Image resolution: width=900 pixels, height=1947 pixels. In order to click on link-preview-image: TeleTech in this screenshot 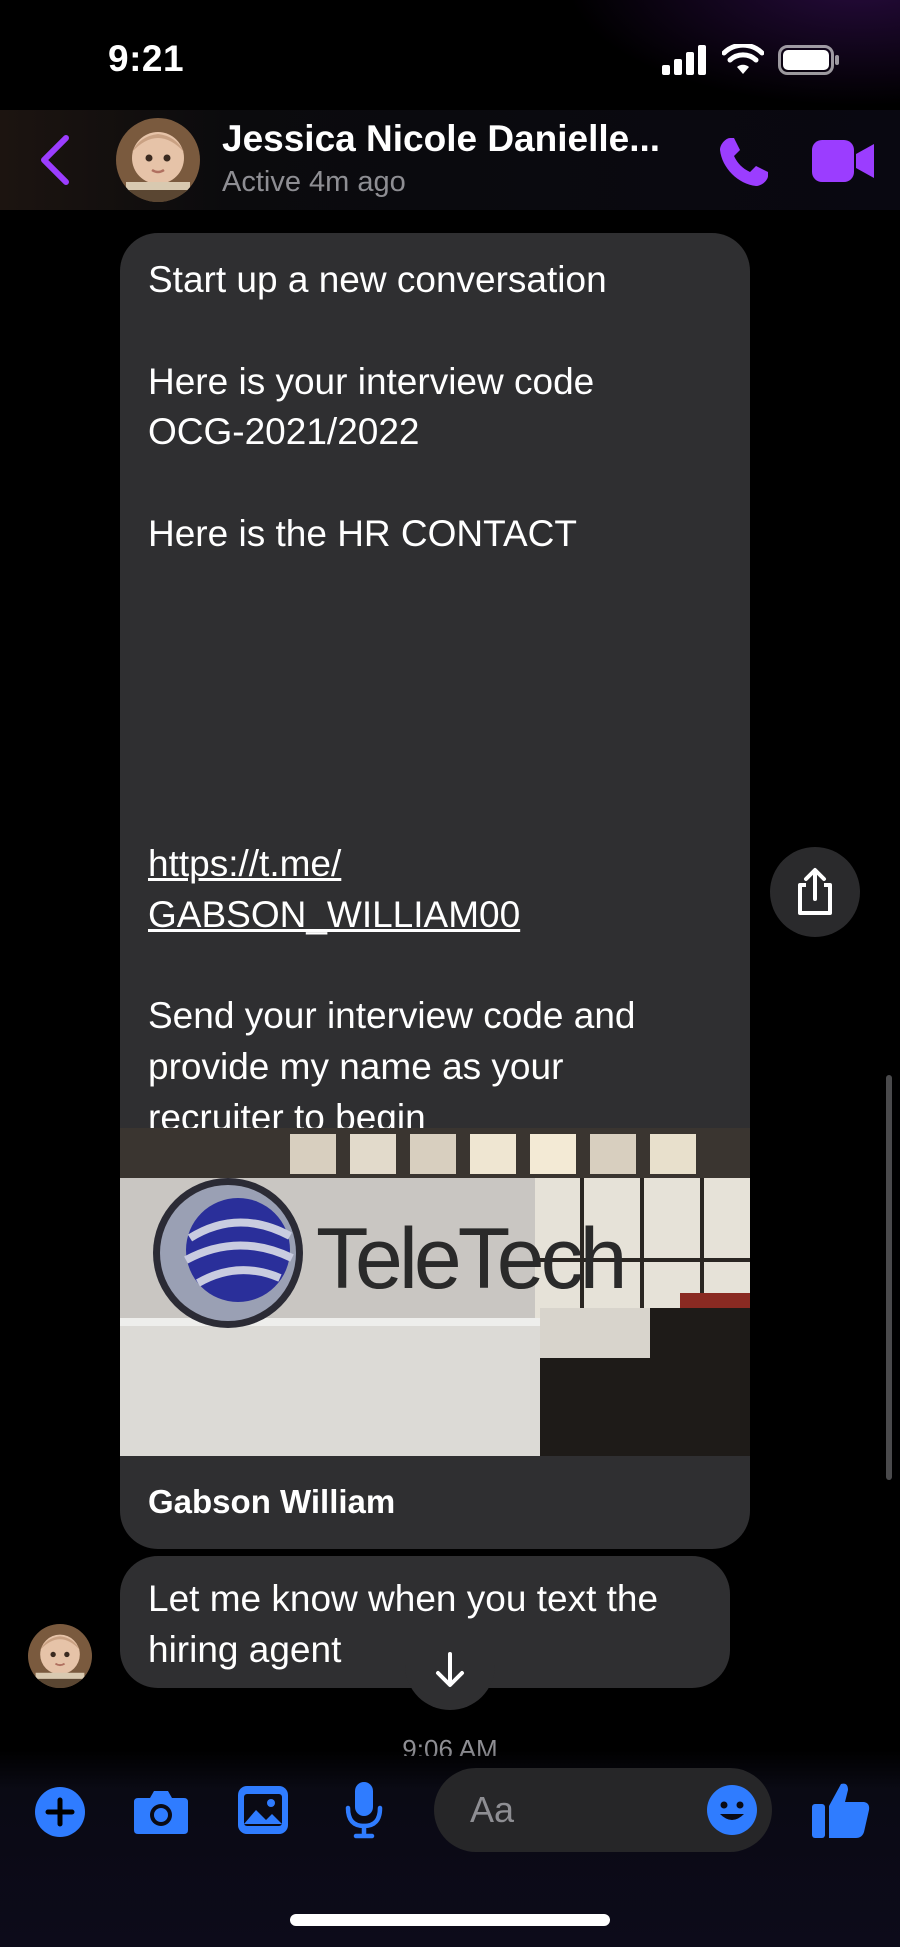, I will do `click(435, 1292)`.